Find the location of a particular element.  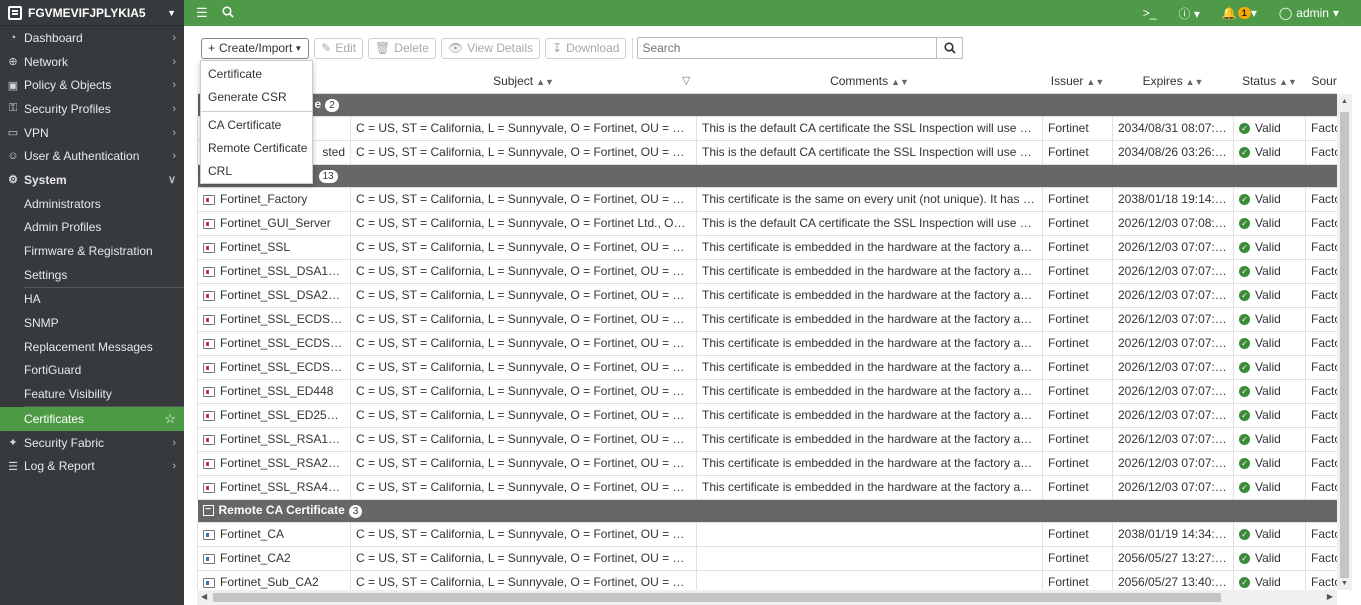

device-selector: FGVMEVIFJPLYKIA5 ▼ is located at coordinates (92, 13).